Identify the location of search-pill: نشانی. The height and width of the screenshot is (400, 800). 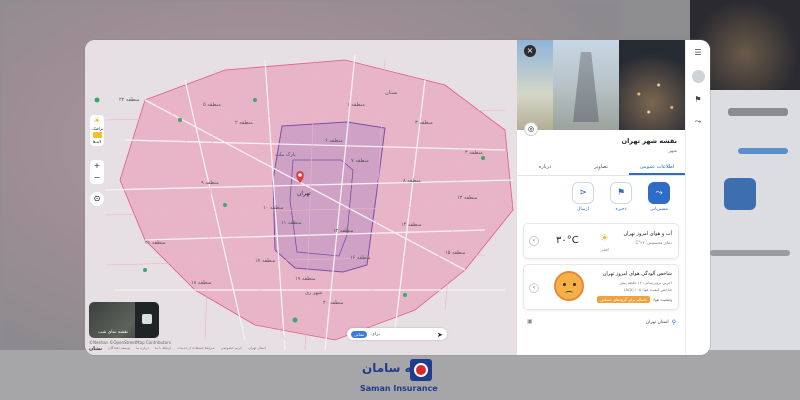
(359, 334).